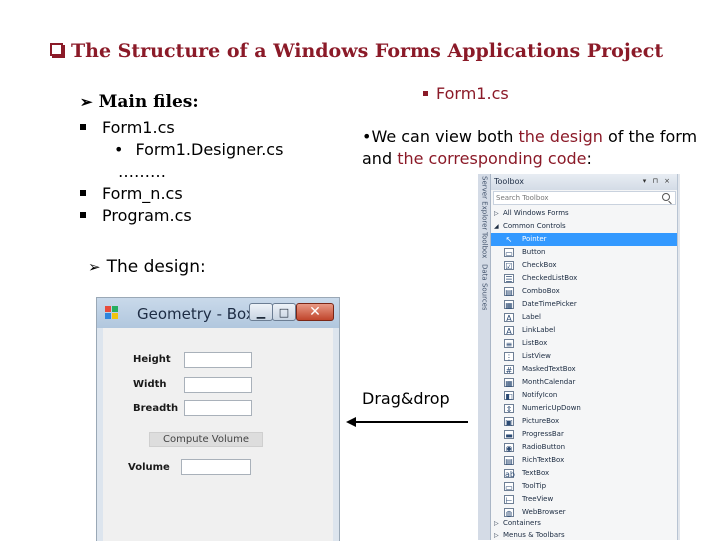  What do you see at coordinates (509, 370) in the screenshot?
I see `maskedtextbox-icon: #` at bounding box center [509, 370].